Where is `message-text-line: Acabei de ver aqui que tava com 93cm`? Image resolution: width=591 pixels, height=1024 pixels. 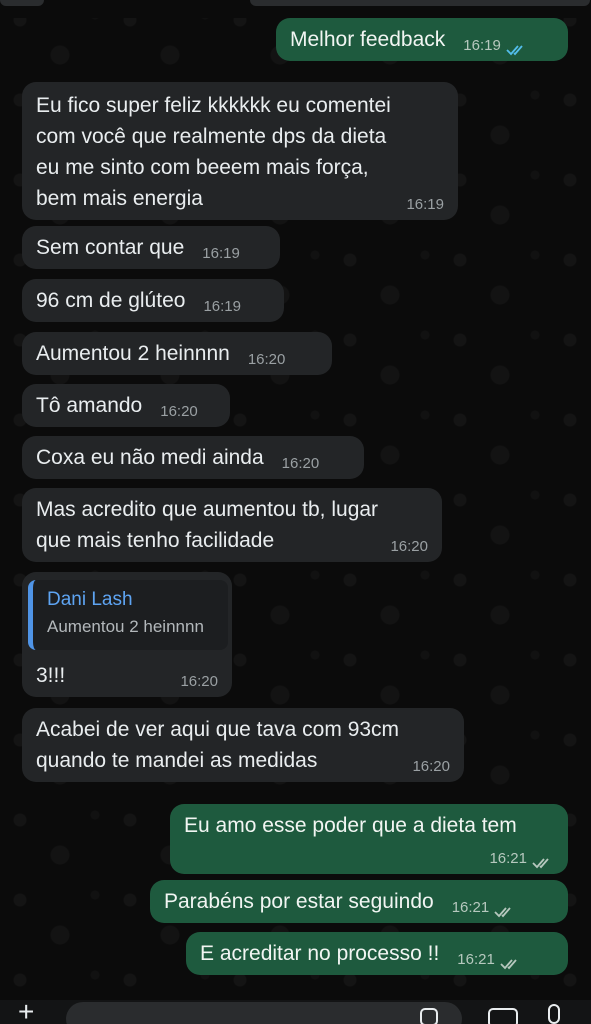
message-text-line: Acabei de ver aqui que tava com 93cm is located at coordinates (218, 729).